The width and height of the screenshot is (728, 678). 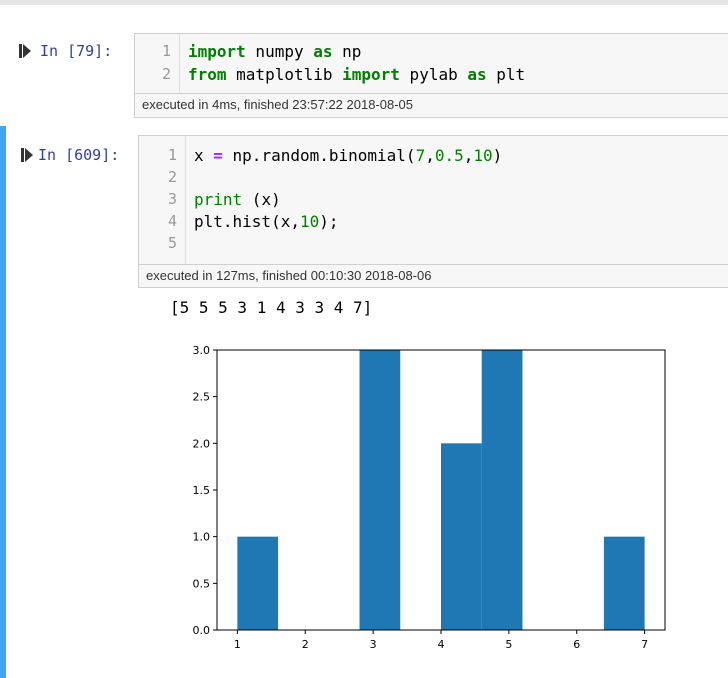 I want to click on code-token: ), so click(x=497, y=155).